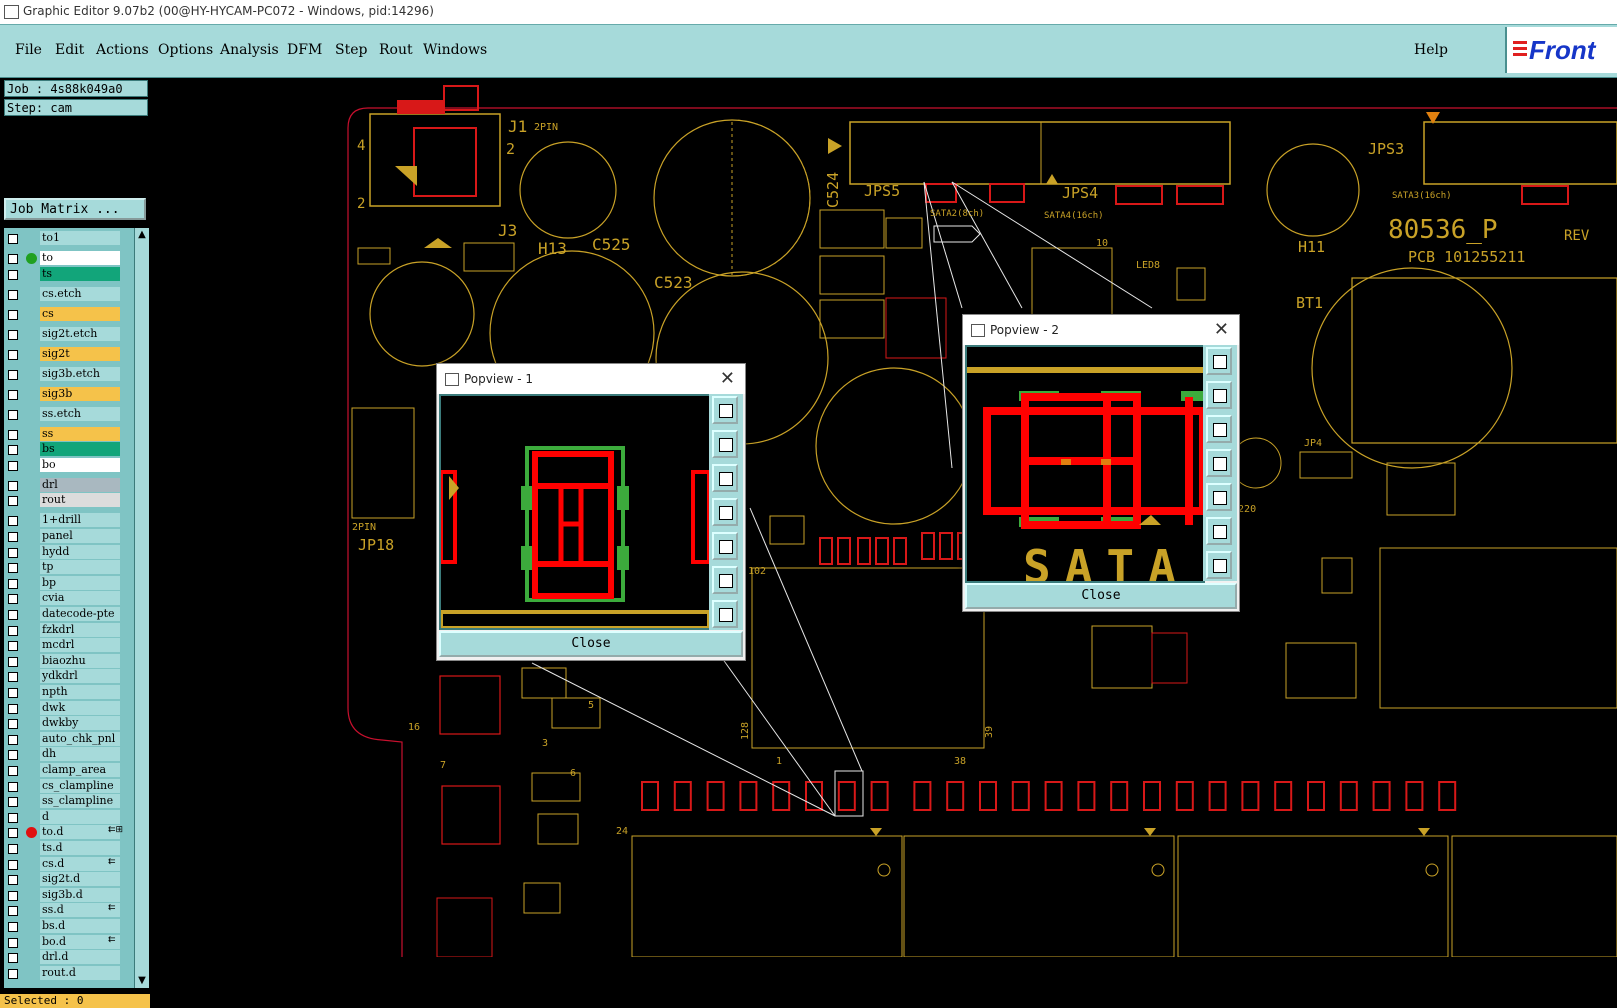  What do you see at coordinates (80, 500) in the screenshot?
I see `layer-name: rout` at bounding box center [80, 500].